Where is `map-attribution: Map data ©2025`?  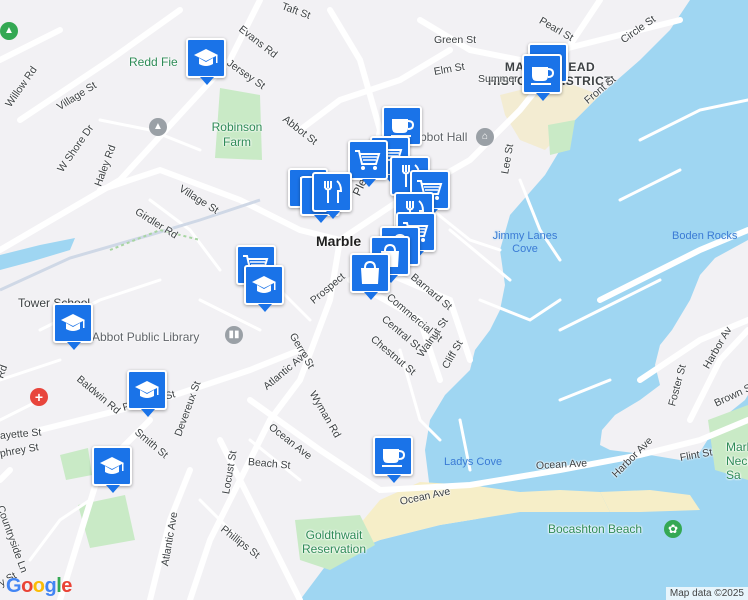
map-attribution: Map data ©2025 is located at coordinates (706, 593).